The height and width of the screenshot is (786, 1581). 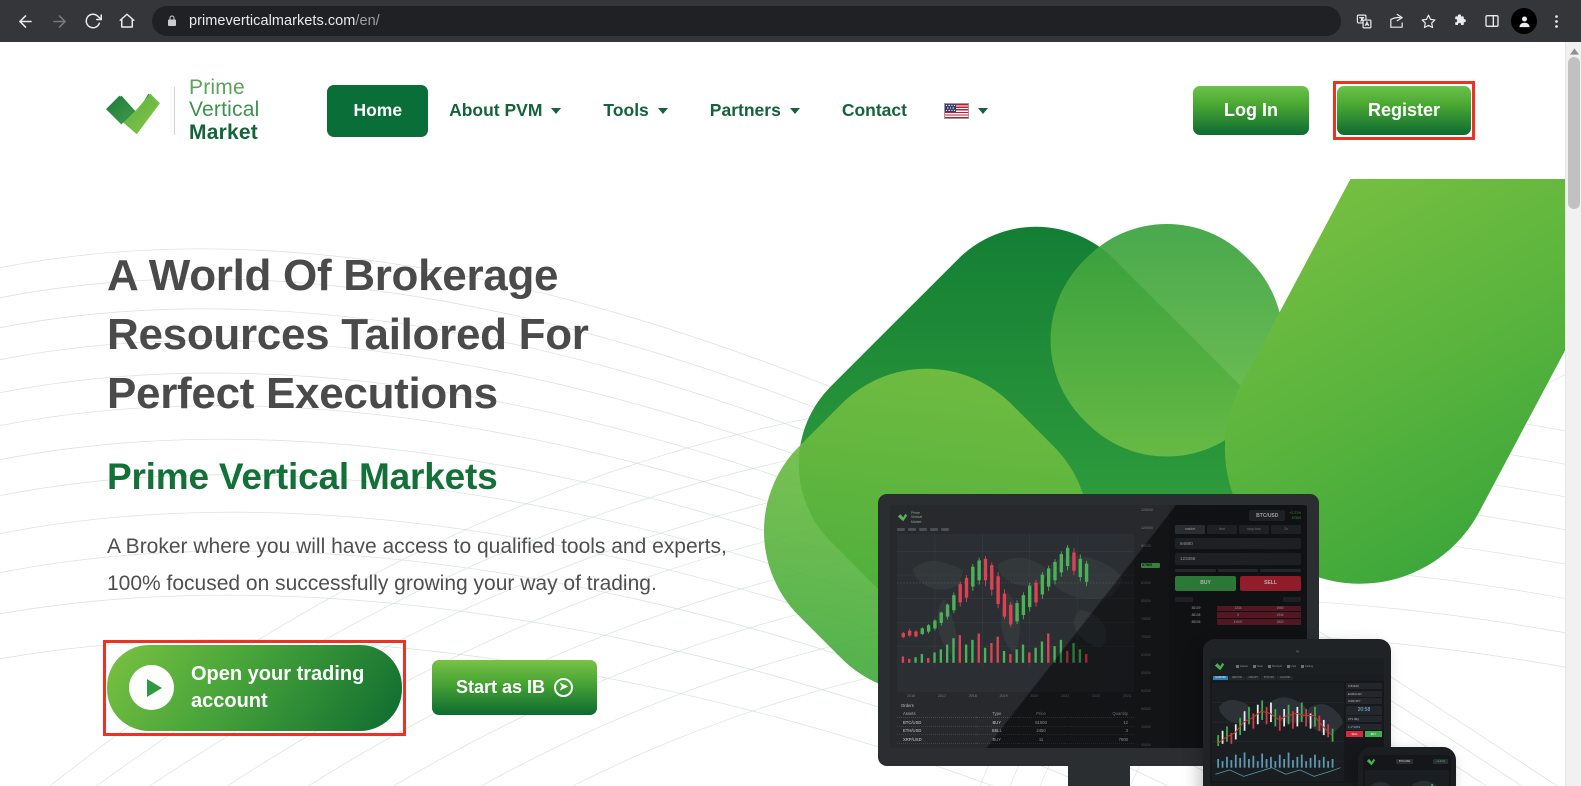 What do you see at coordinates (1146, 745) in the screenshot?
I see `y-label: 40000` at bounding box center [1146, 745].